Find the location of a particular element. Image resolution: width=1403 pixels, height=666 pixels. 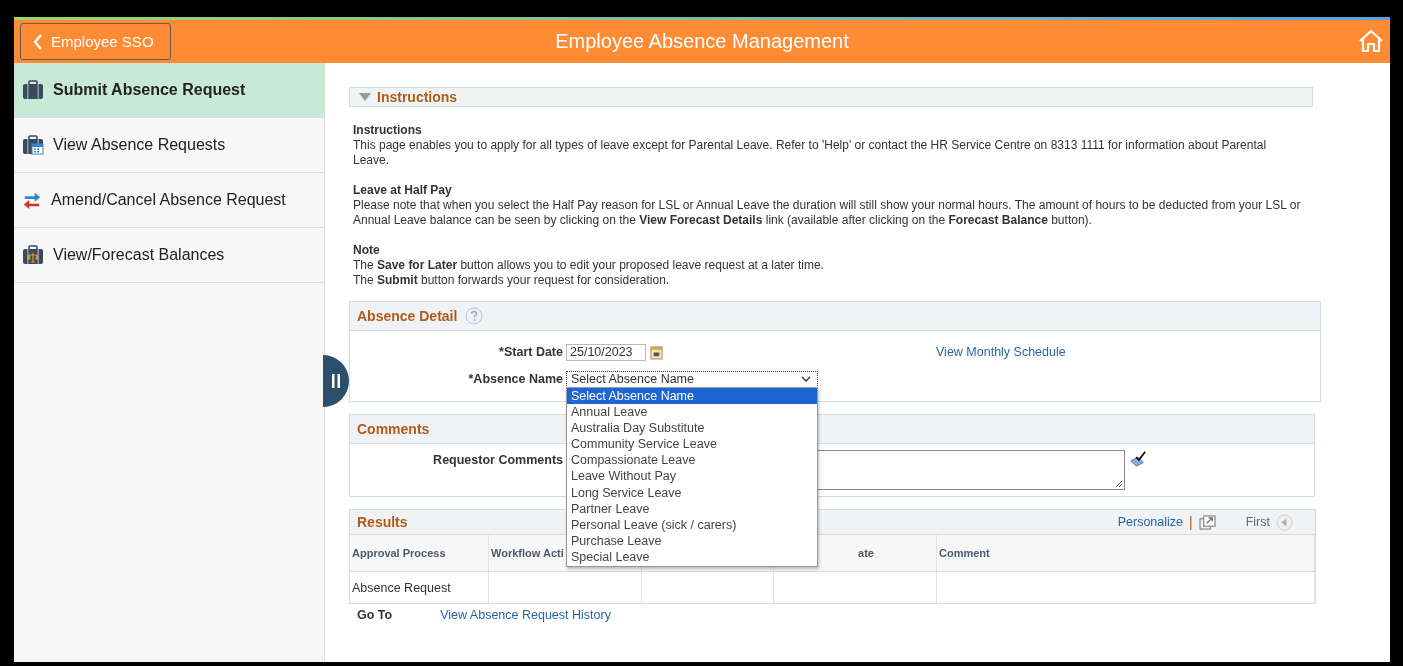

sidebar-item: Amend/Cancel Absence Request is located at coordinates (169, 200).